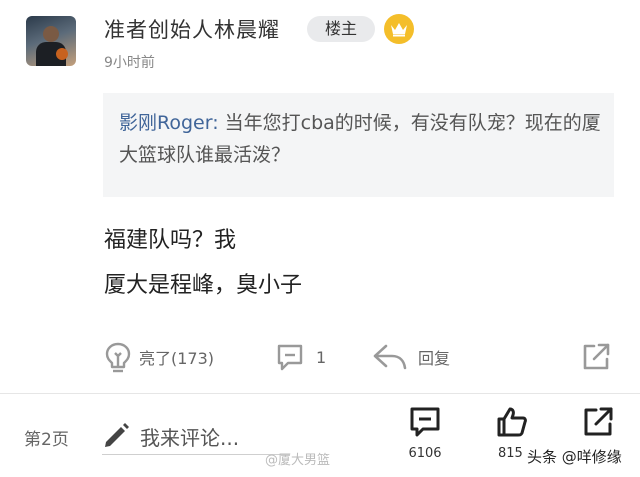  I want to click on share-button, so click(596, 357).